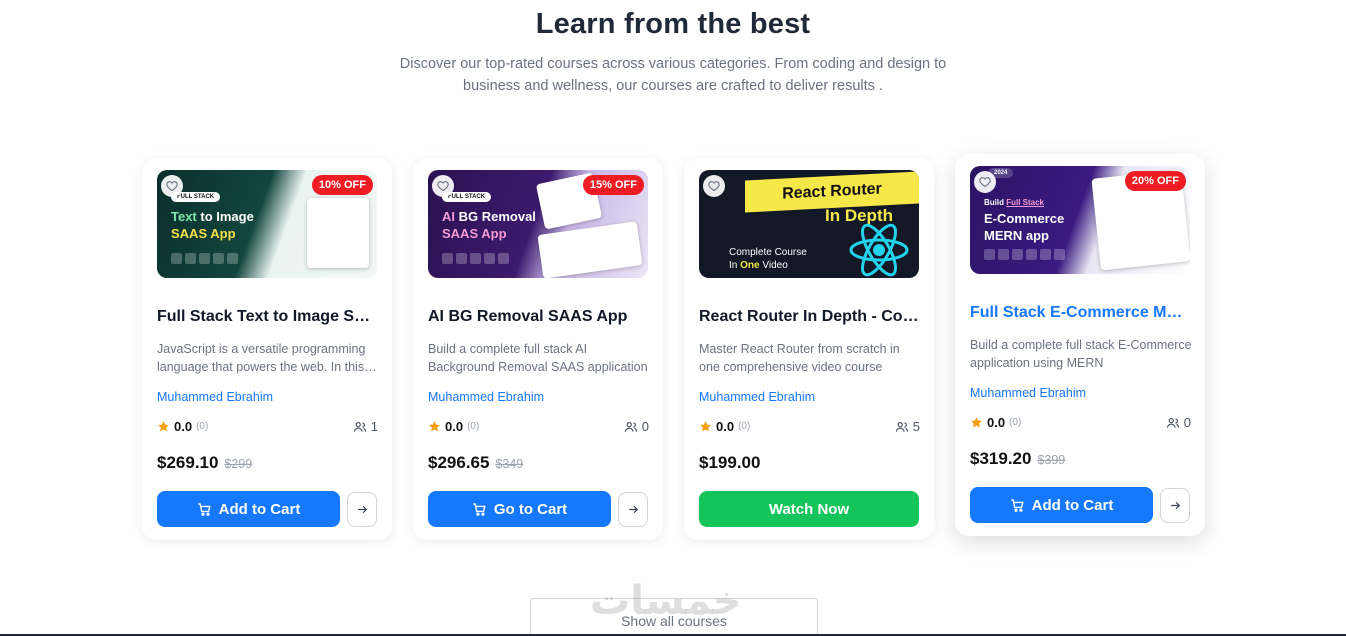 The image size is (1346, 636). I want to click on enrolled-students: 1, so click(365, 426).